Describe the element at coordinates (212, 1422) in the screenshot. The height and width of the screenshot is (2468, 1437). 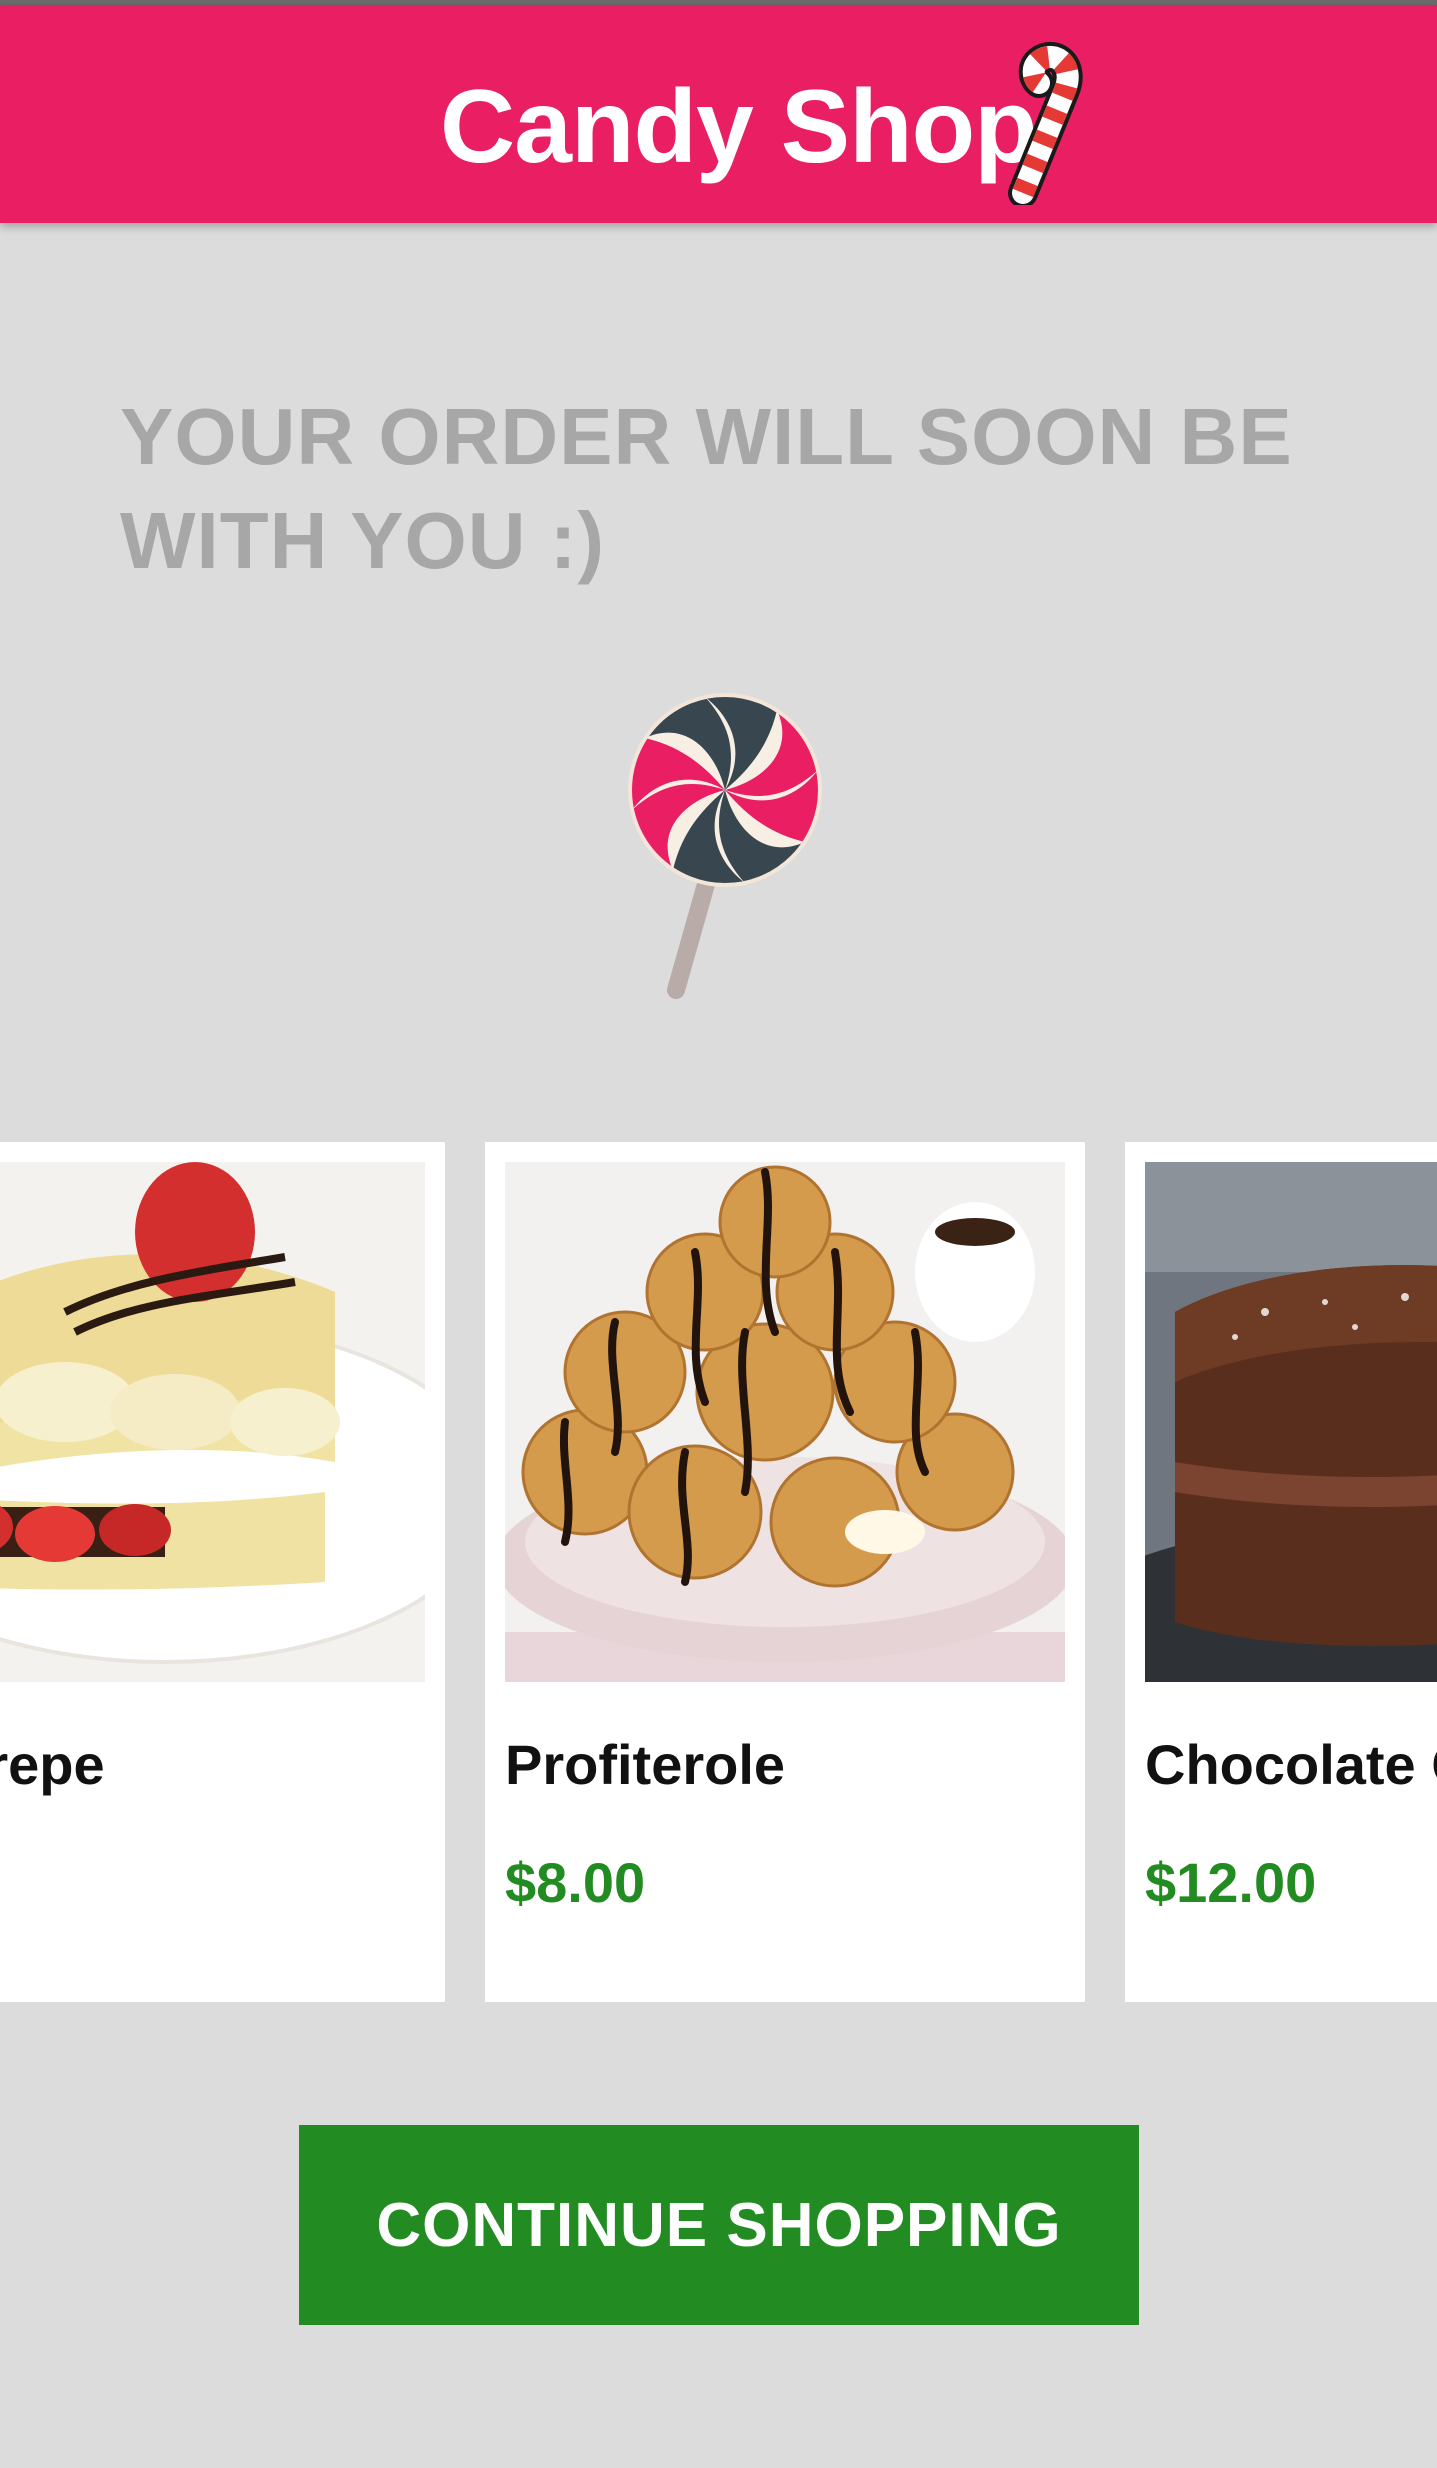
I see `crepe-photo` at that location.